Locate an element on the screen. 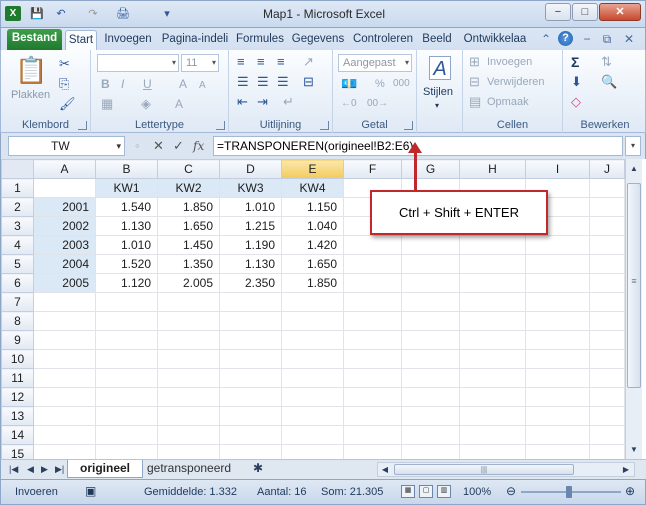  chevron-down-icon: ▾ is located at coordinates (437, 106).